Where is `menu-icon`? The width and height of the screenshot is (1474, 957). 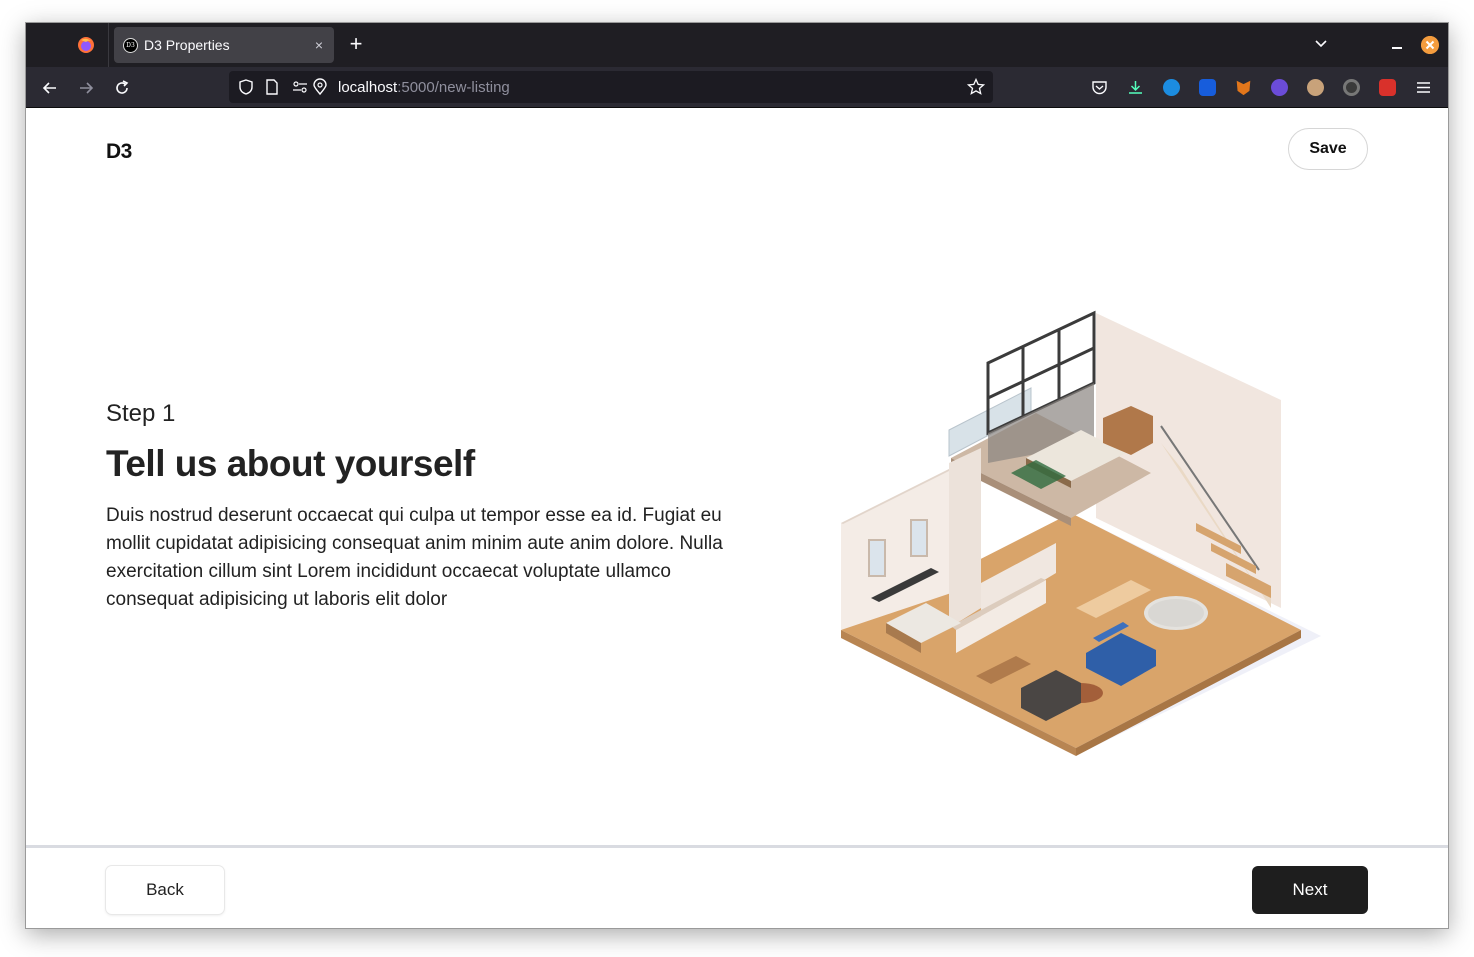 menu-icon is located at coordinates (1423, 87).